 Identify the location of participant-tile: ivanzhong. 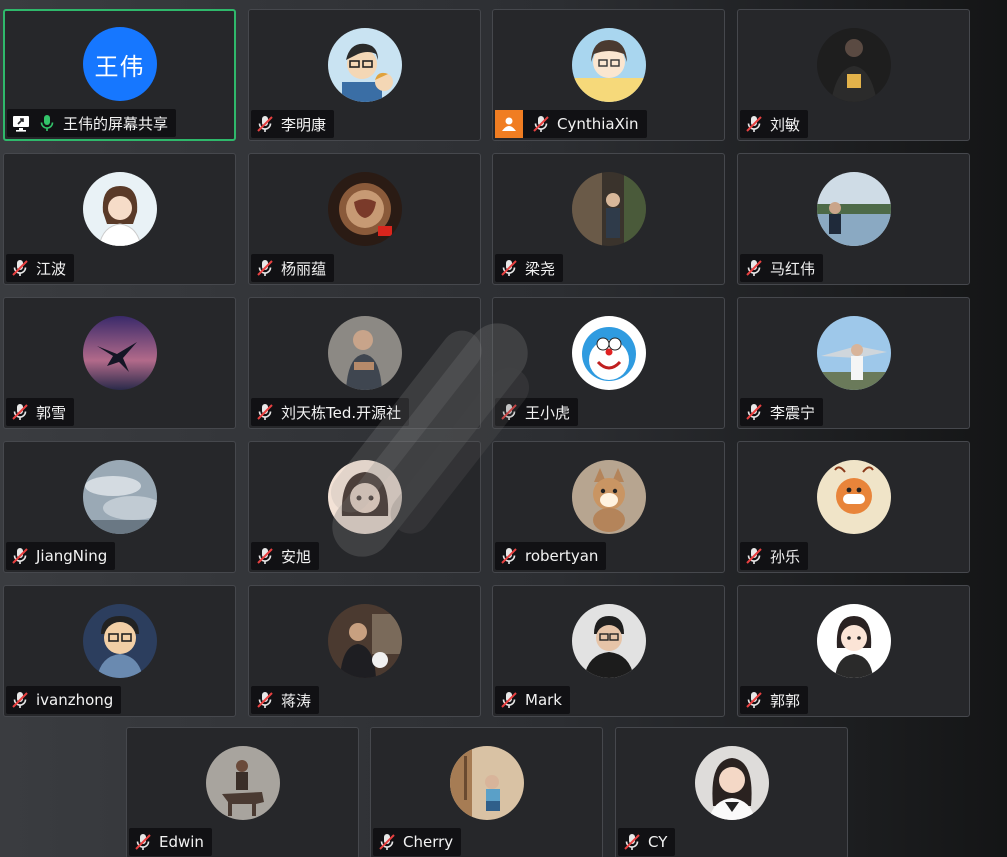
(119, 651).